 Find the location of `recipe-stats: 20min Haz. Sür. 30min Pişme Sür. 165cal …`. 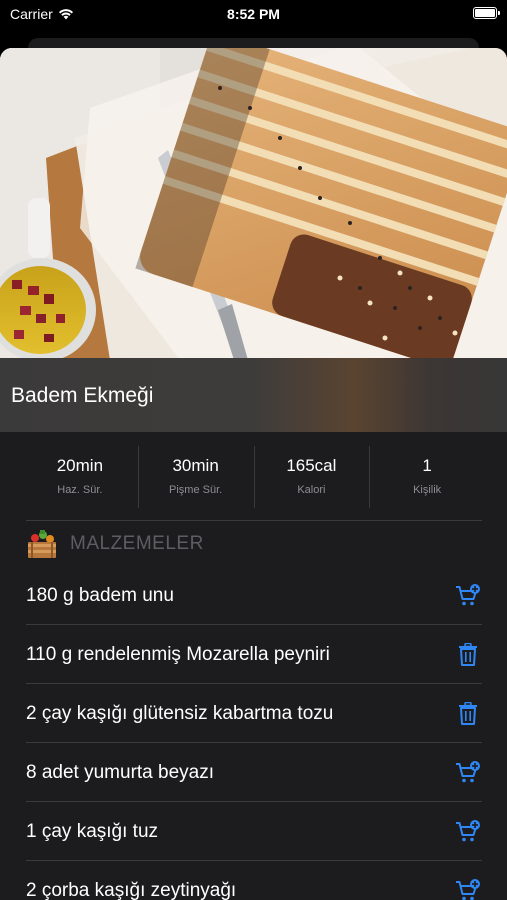

recipe-stats: 20min Haz. Sür. 30min Pişme Sür. 165cal … is located at coordinates (253, 477).